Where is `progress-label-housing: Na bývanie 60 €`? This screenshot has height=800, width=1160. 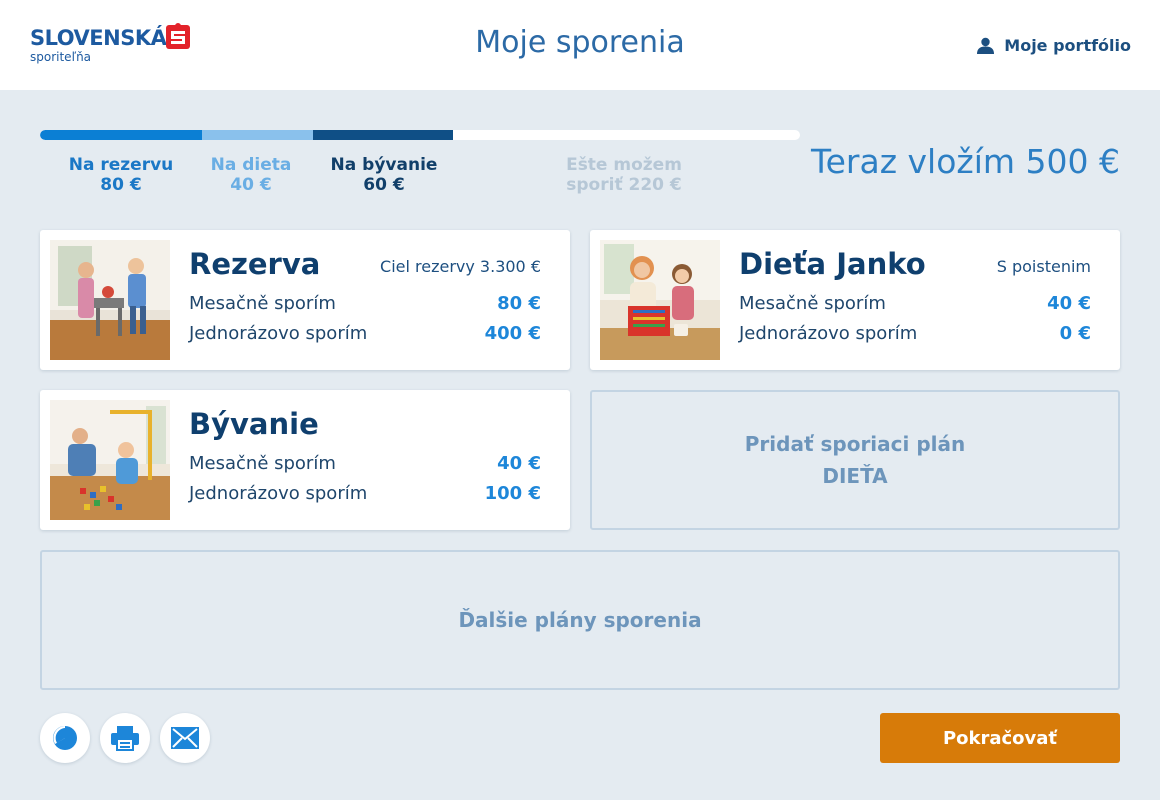 progress-label-housing: Na bývanie 60 € is located at coordinates (384, 175).